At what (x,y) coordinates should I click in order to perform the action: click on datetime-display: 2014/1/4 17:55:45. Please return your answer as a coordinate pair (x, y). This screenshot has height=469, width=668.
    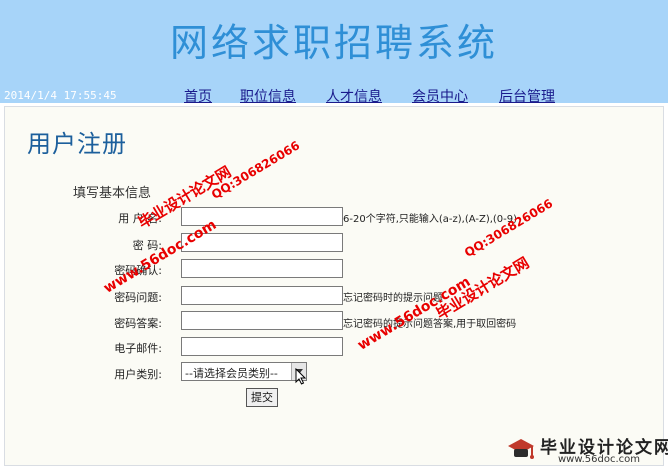
    Looking at the image, I should click on (60, 95).